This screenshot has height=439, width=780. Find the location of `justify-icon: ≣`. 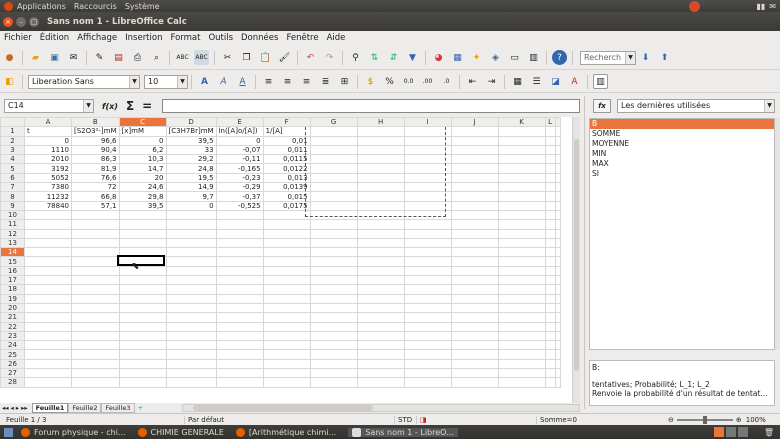

justify-icon: ≣ is located at coordinates (325, 81).